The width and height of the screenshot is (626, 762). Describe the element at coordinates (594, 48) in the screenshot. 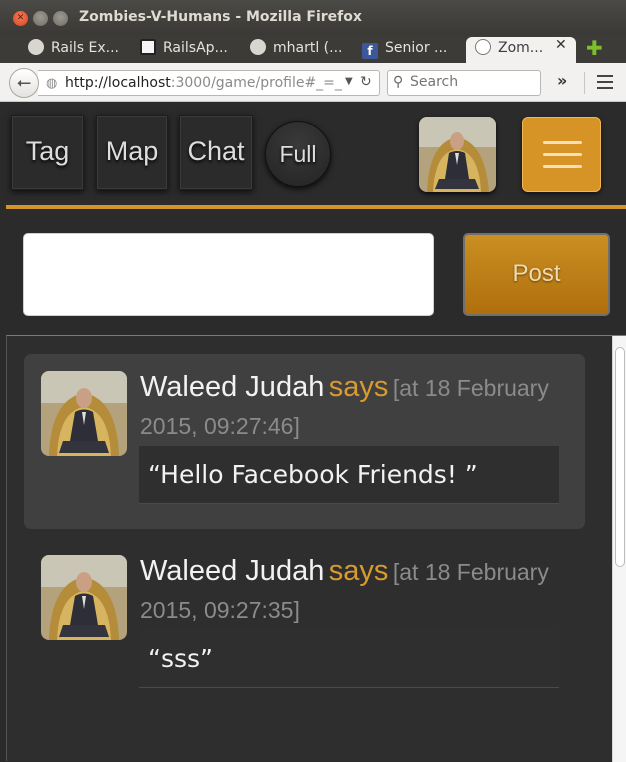

I see `new-tab-icon: ✚` at that location.